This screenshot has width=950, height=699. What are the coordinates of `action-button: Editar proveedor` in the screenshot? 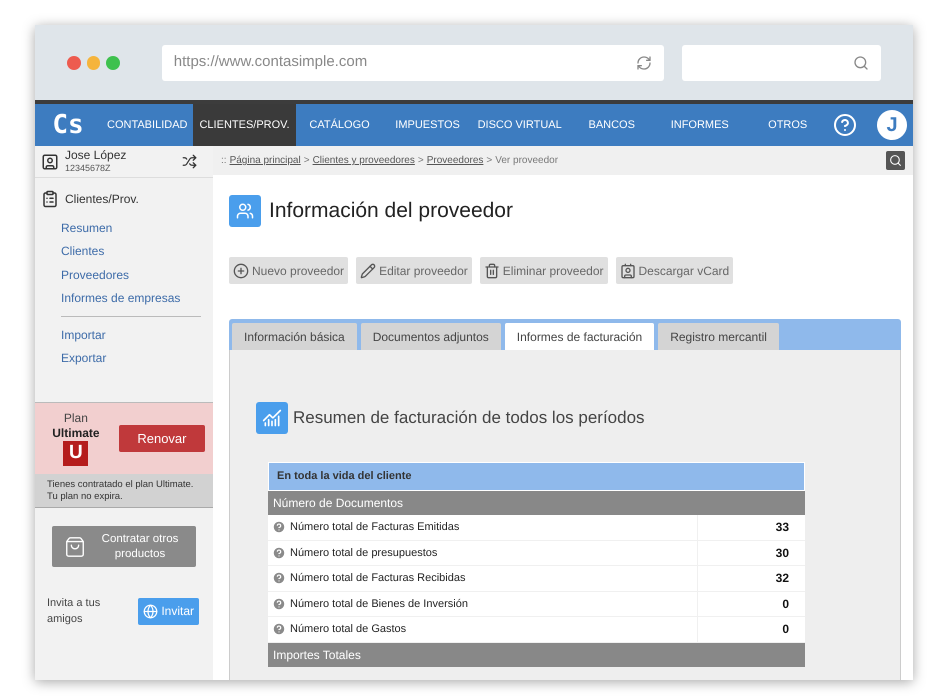 It's located at (414, 270).